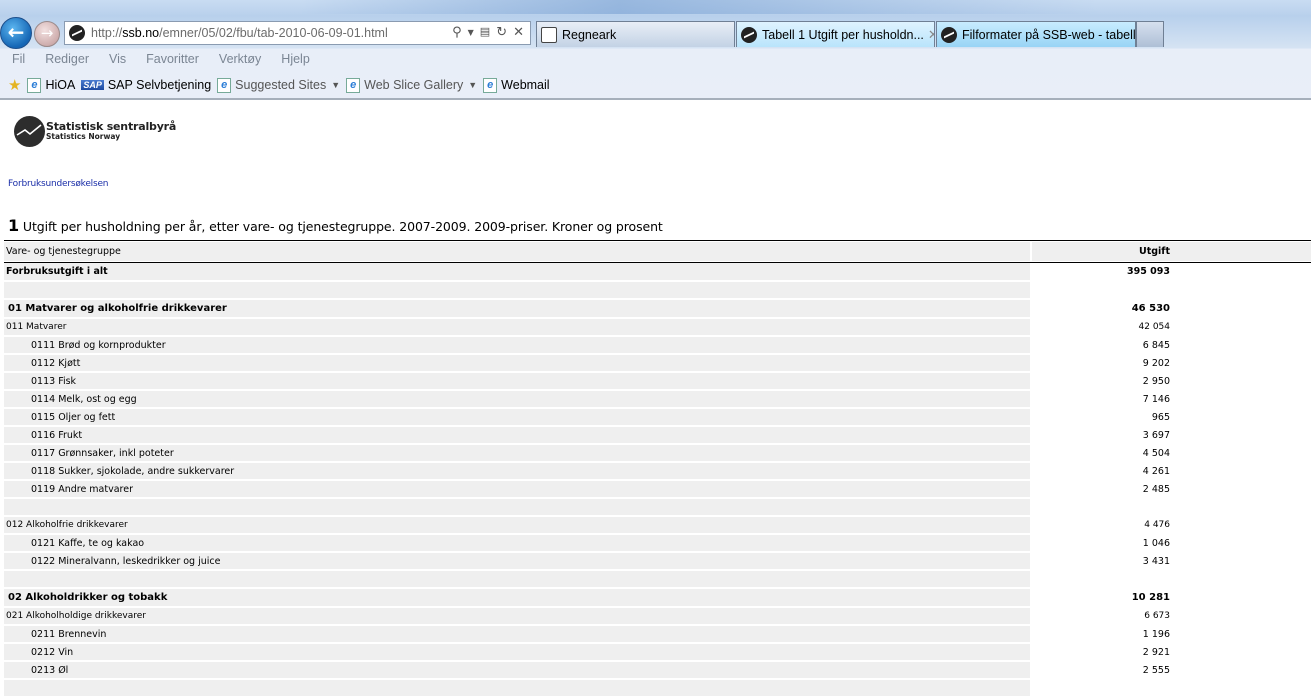 This screenshot has height=698, width=1311. What do you see at coordinates (501, 33) in the screenshot?
I see `refresh-icon: ↻` at bounding box center [501, 33].